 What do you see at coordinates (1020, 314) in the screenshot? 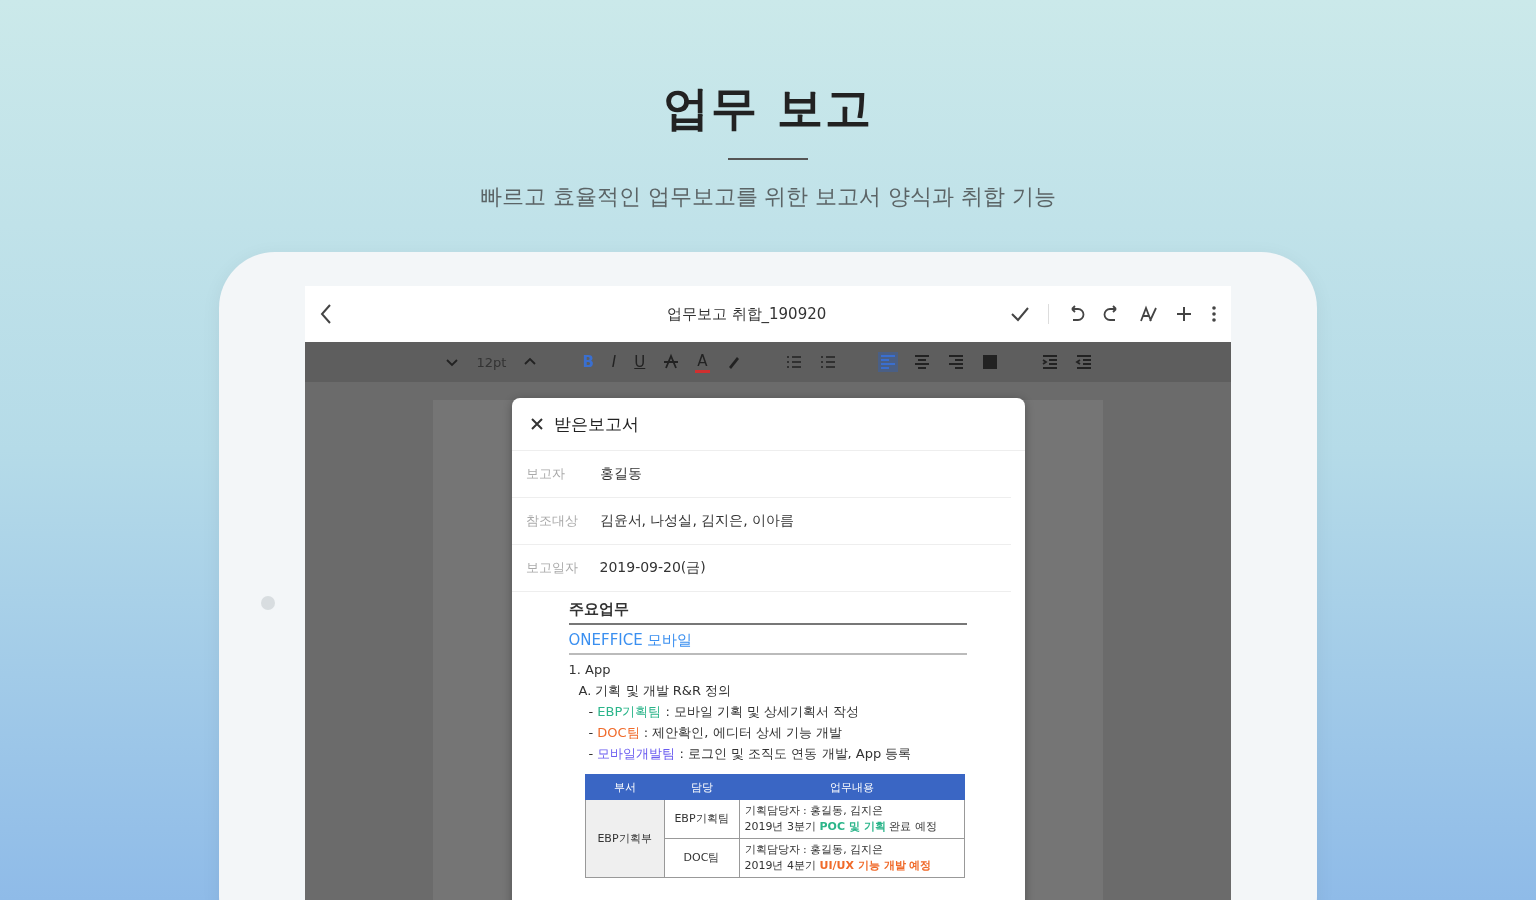
I see `check-icon` at bounding box center [1020, 314].